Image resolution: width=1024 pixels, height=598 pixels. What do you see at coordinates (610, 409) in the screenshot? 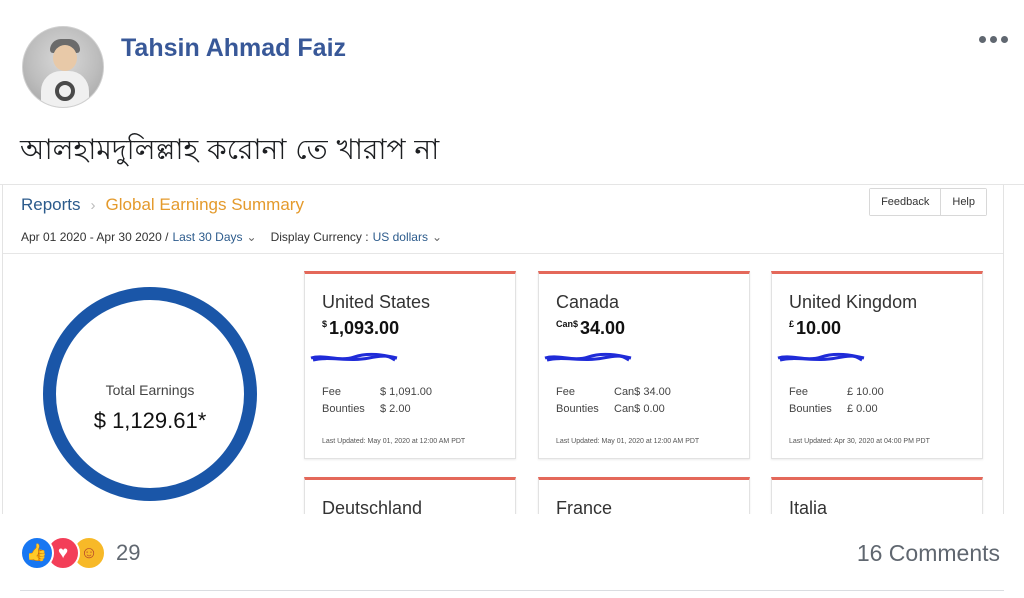
I see `bounties-row: Bounties Can$ 0.00` at bounding box center [610, 409].